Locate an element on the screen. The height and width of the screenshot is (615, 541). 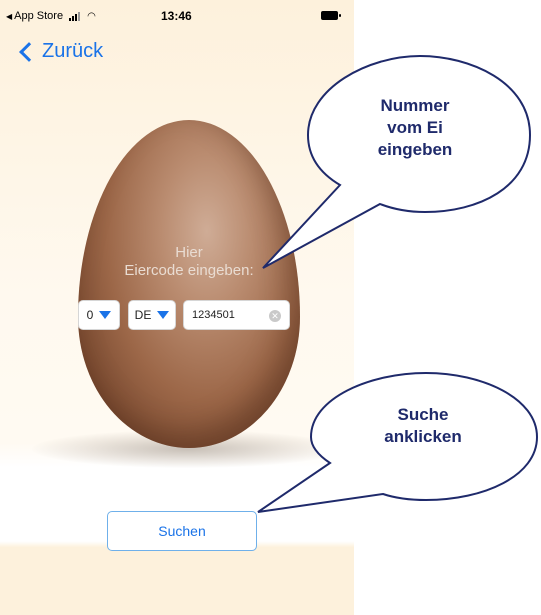
egg-code-value: 1234501 is located at coordinates (213, 315).